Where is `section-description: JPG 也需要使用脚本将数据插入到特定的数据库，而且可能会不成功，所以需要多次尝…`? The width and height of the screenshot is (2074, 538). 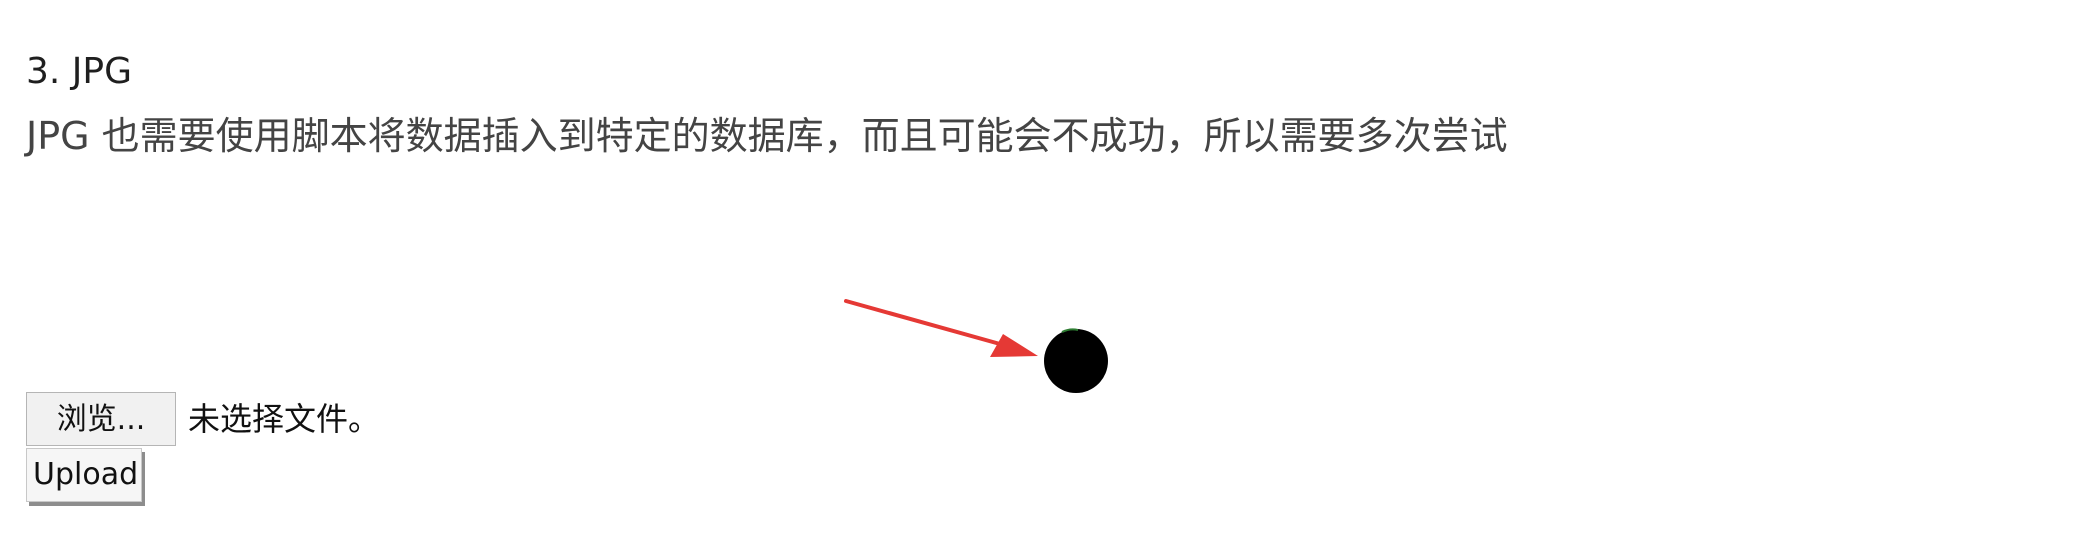
section-description: JPG 也需要使用脚本将数据插入到特定的数据库，而且可能会不成功，所以需要多次尝… is located at coordinates (767, 136).